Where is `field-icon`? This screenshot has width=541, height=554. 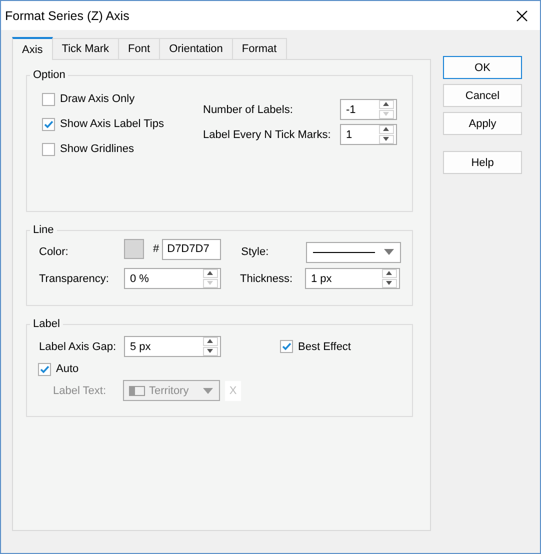 field-icon is located at coordinates (137, 391).